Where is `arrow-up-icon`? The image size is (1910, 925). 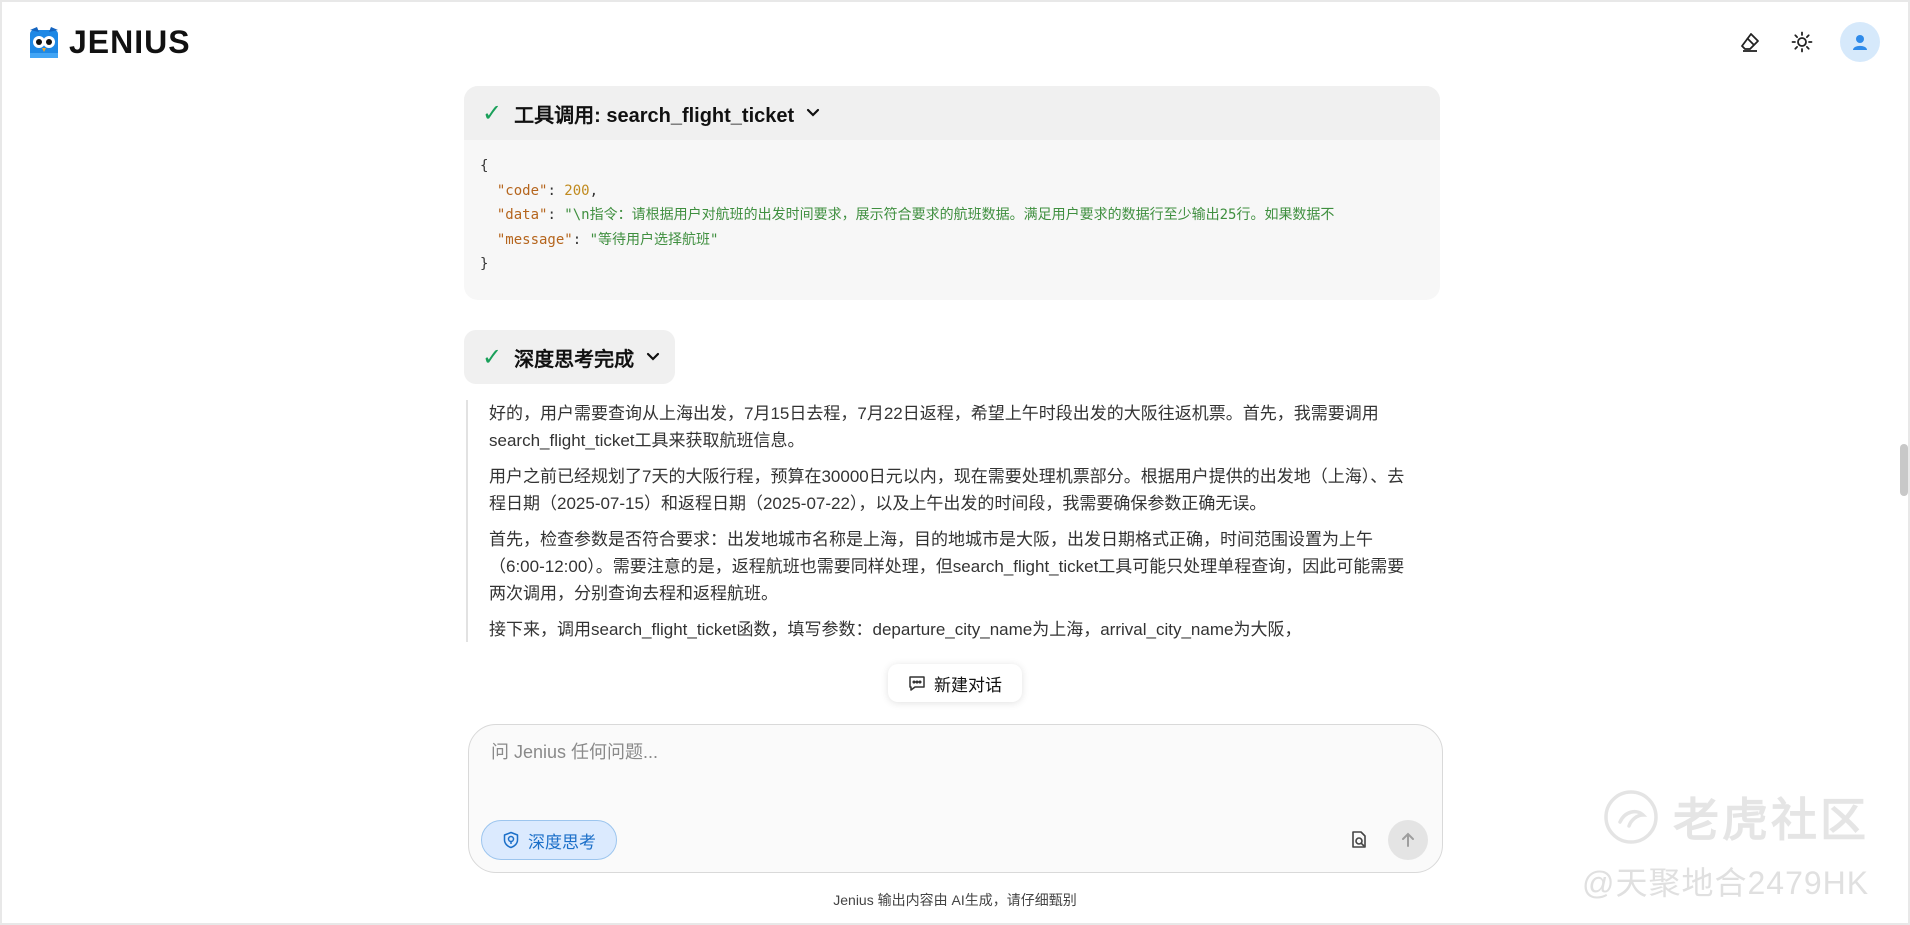
arrow-up-icon is located at coordinates (1408, 839).